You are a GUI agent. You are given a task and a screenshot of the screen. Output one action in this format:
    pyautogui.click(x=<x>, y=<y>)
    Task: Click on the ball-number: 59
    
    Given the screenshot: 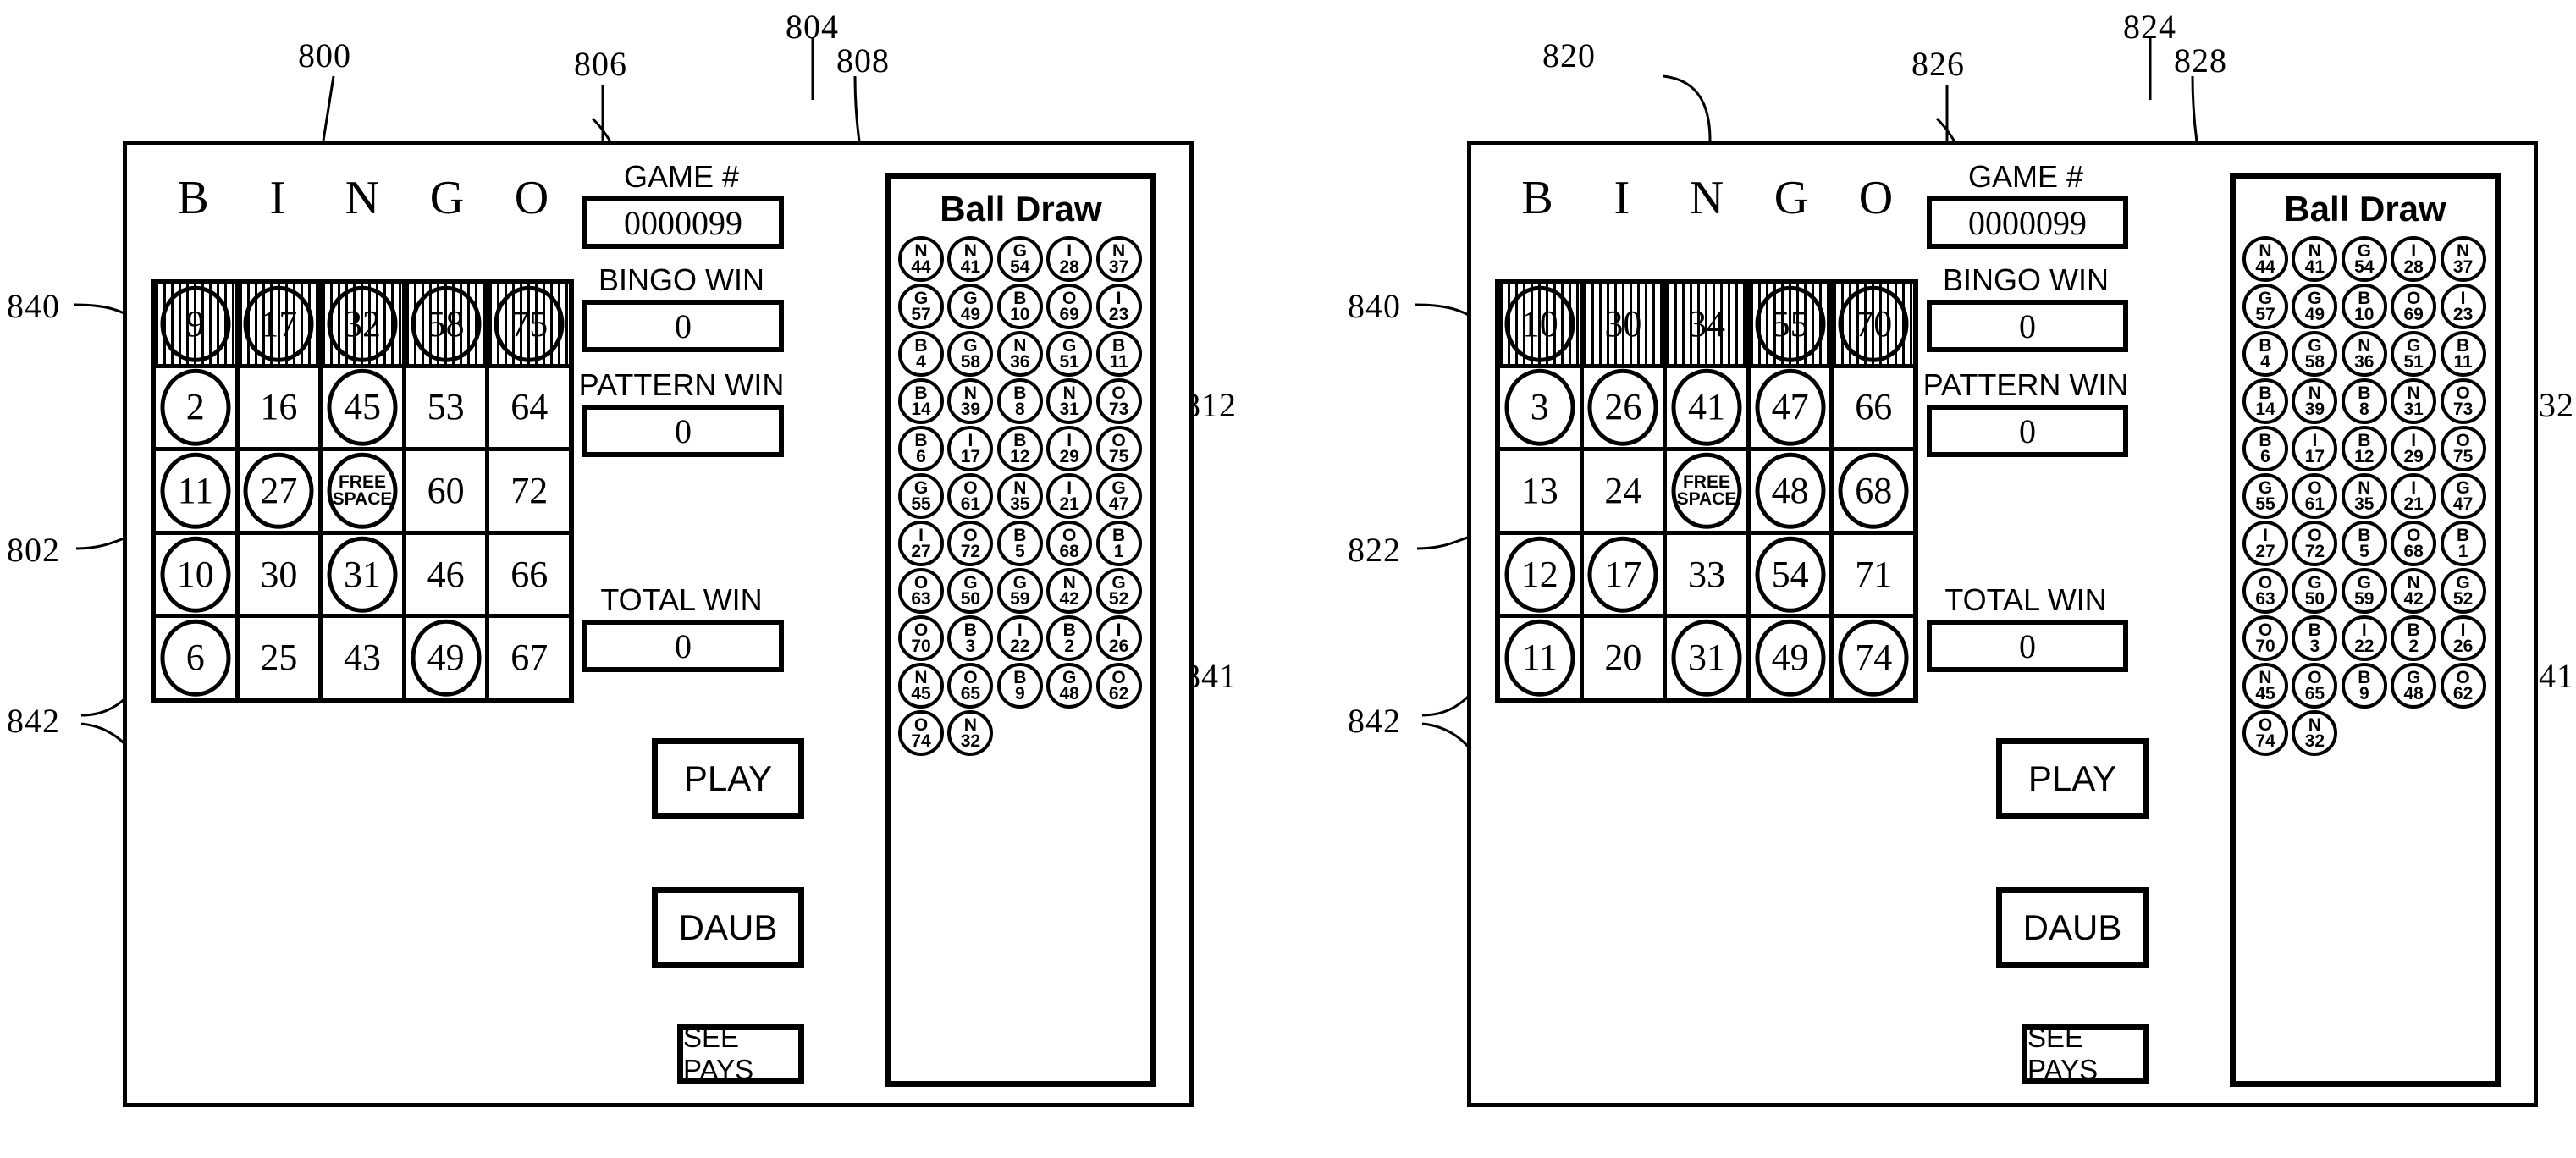 What is the action you would take?
    pyautogui.click(x=1020, y=599)
    